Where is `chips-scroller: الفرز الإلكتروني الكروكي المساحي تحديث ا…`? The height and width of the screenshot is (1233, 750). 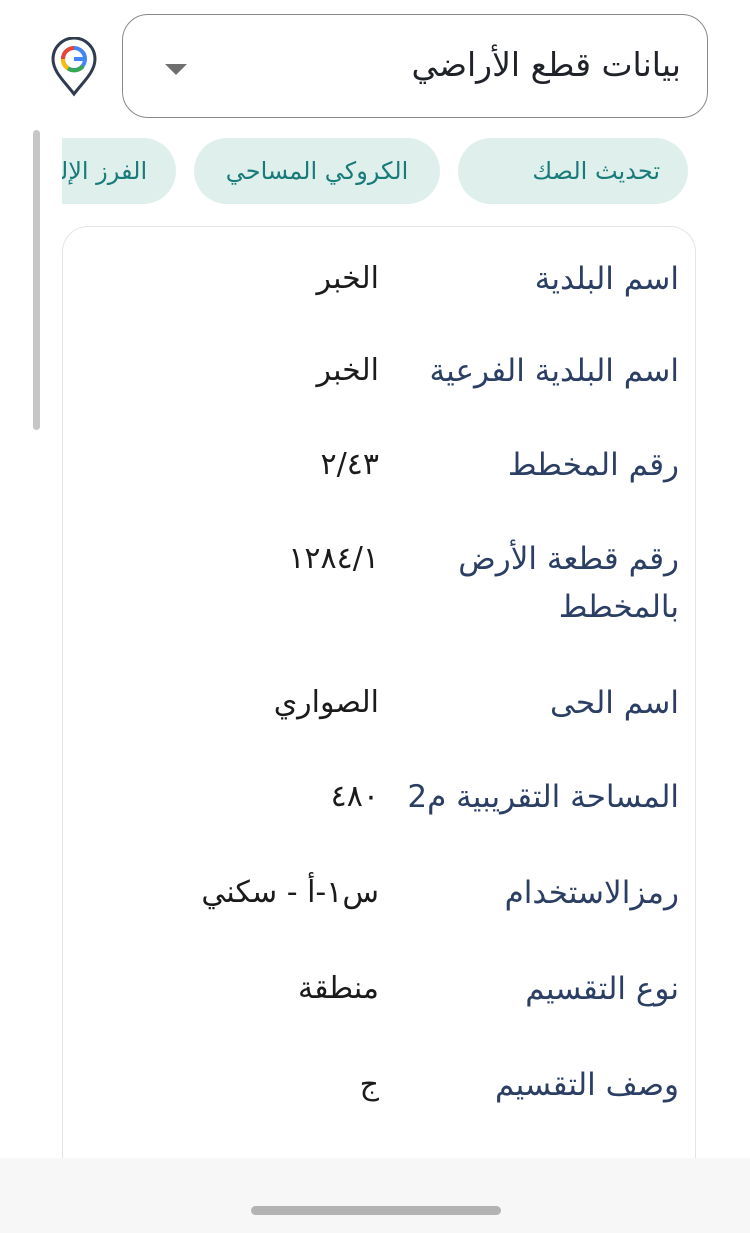
chips-scroller: الفرز الإلكتروني الكروكي المساحي تحديث ا… is located at coordinates (382, 173).